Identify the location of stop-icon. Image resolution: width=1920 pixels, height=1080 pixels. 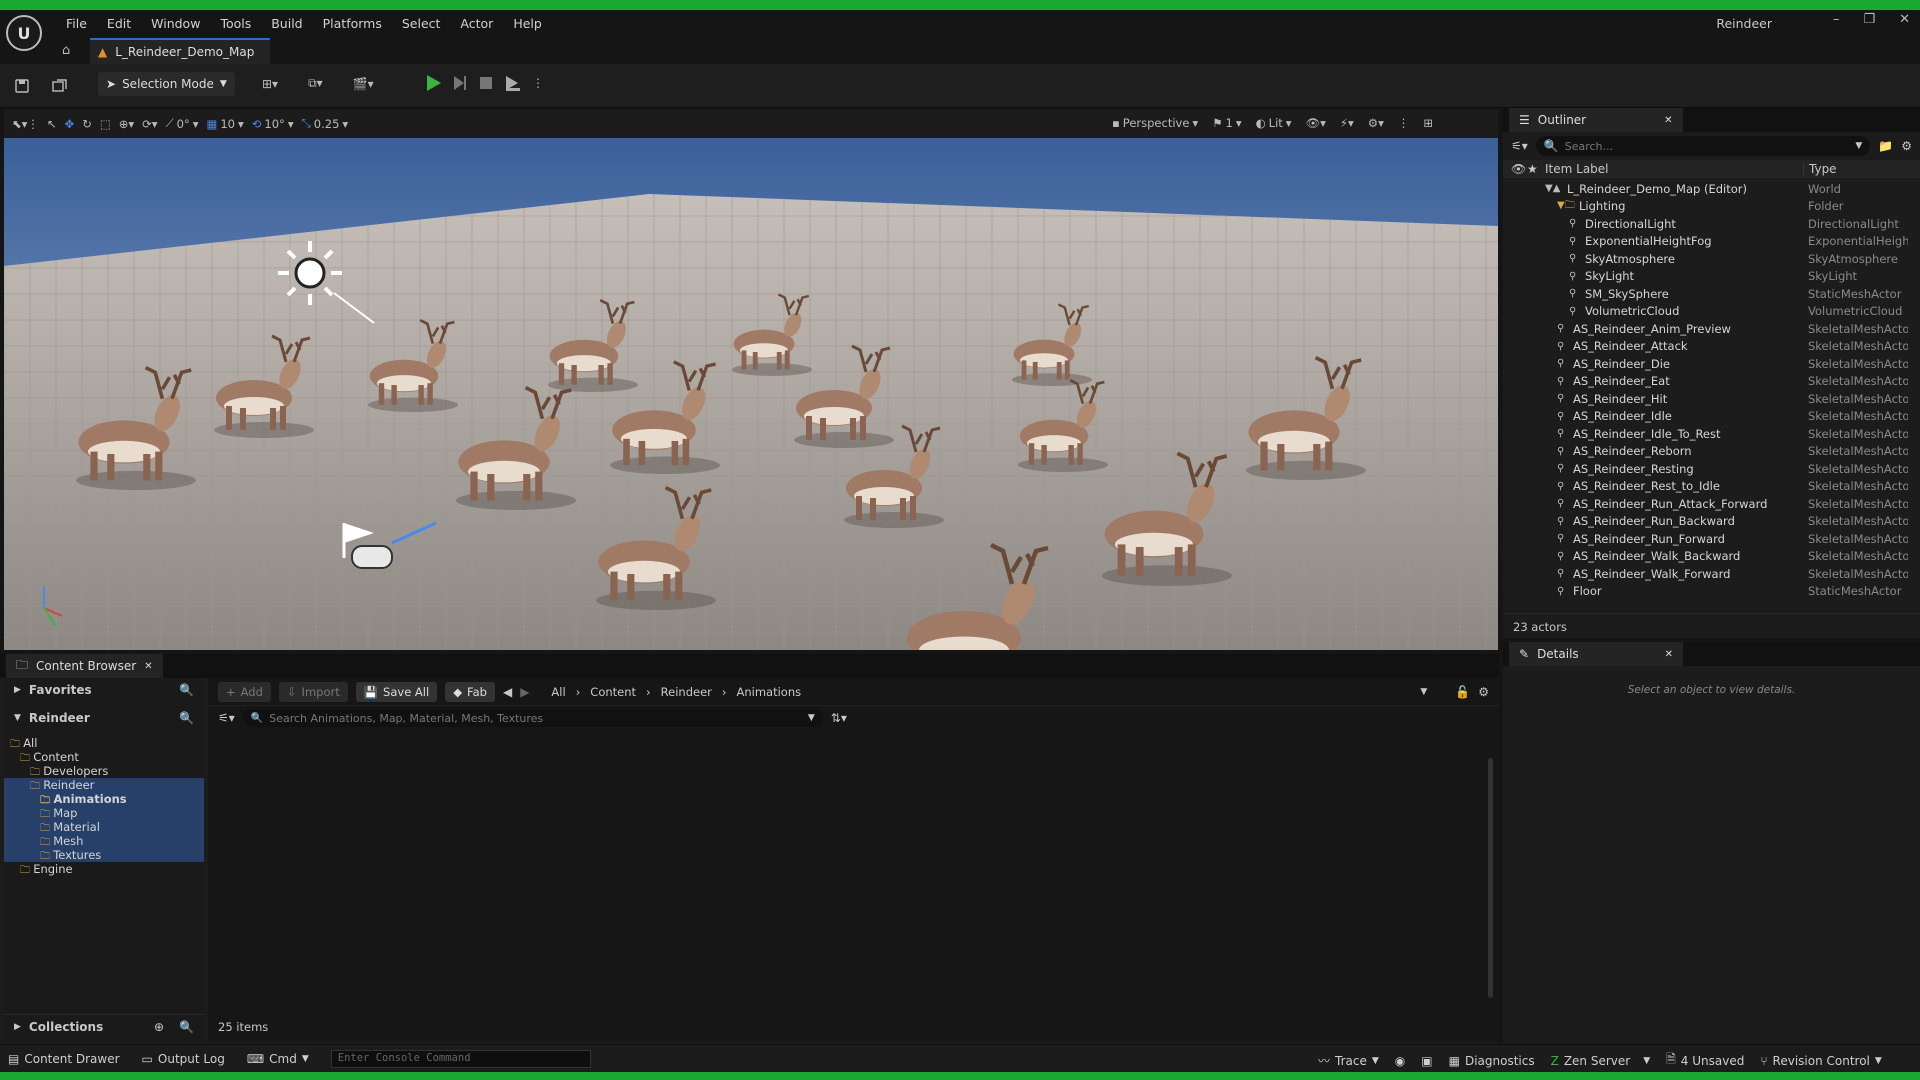
(486, 83).